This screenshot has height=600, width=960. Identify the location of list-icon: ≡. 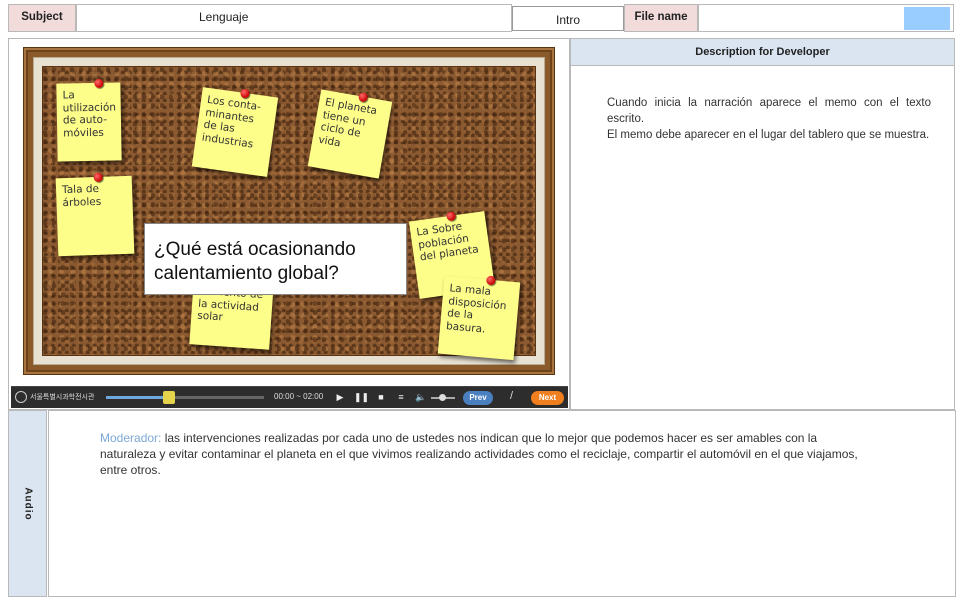
(401, 397).